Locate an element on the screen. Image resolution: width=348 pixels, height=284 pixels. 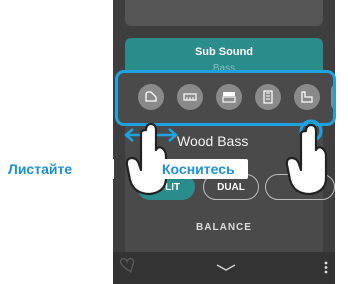
touch-label: Коснитесь is located at coordinates (203, 169).